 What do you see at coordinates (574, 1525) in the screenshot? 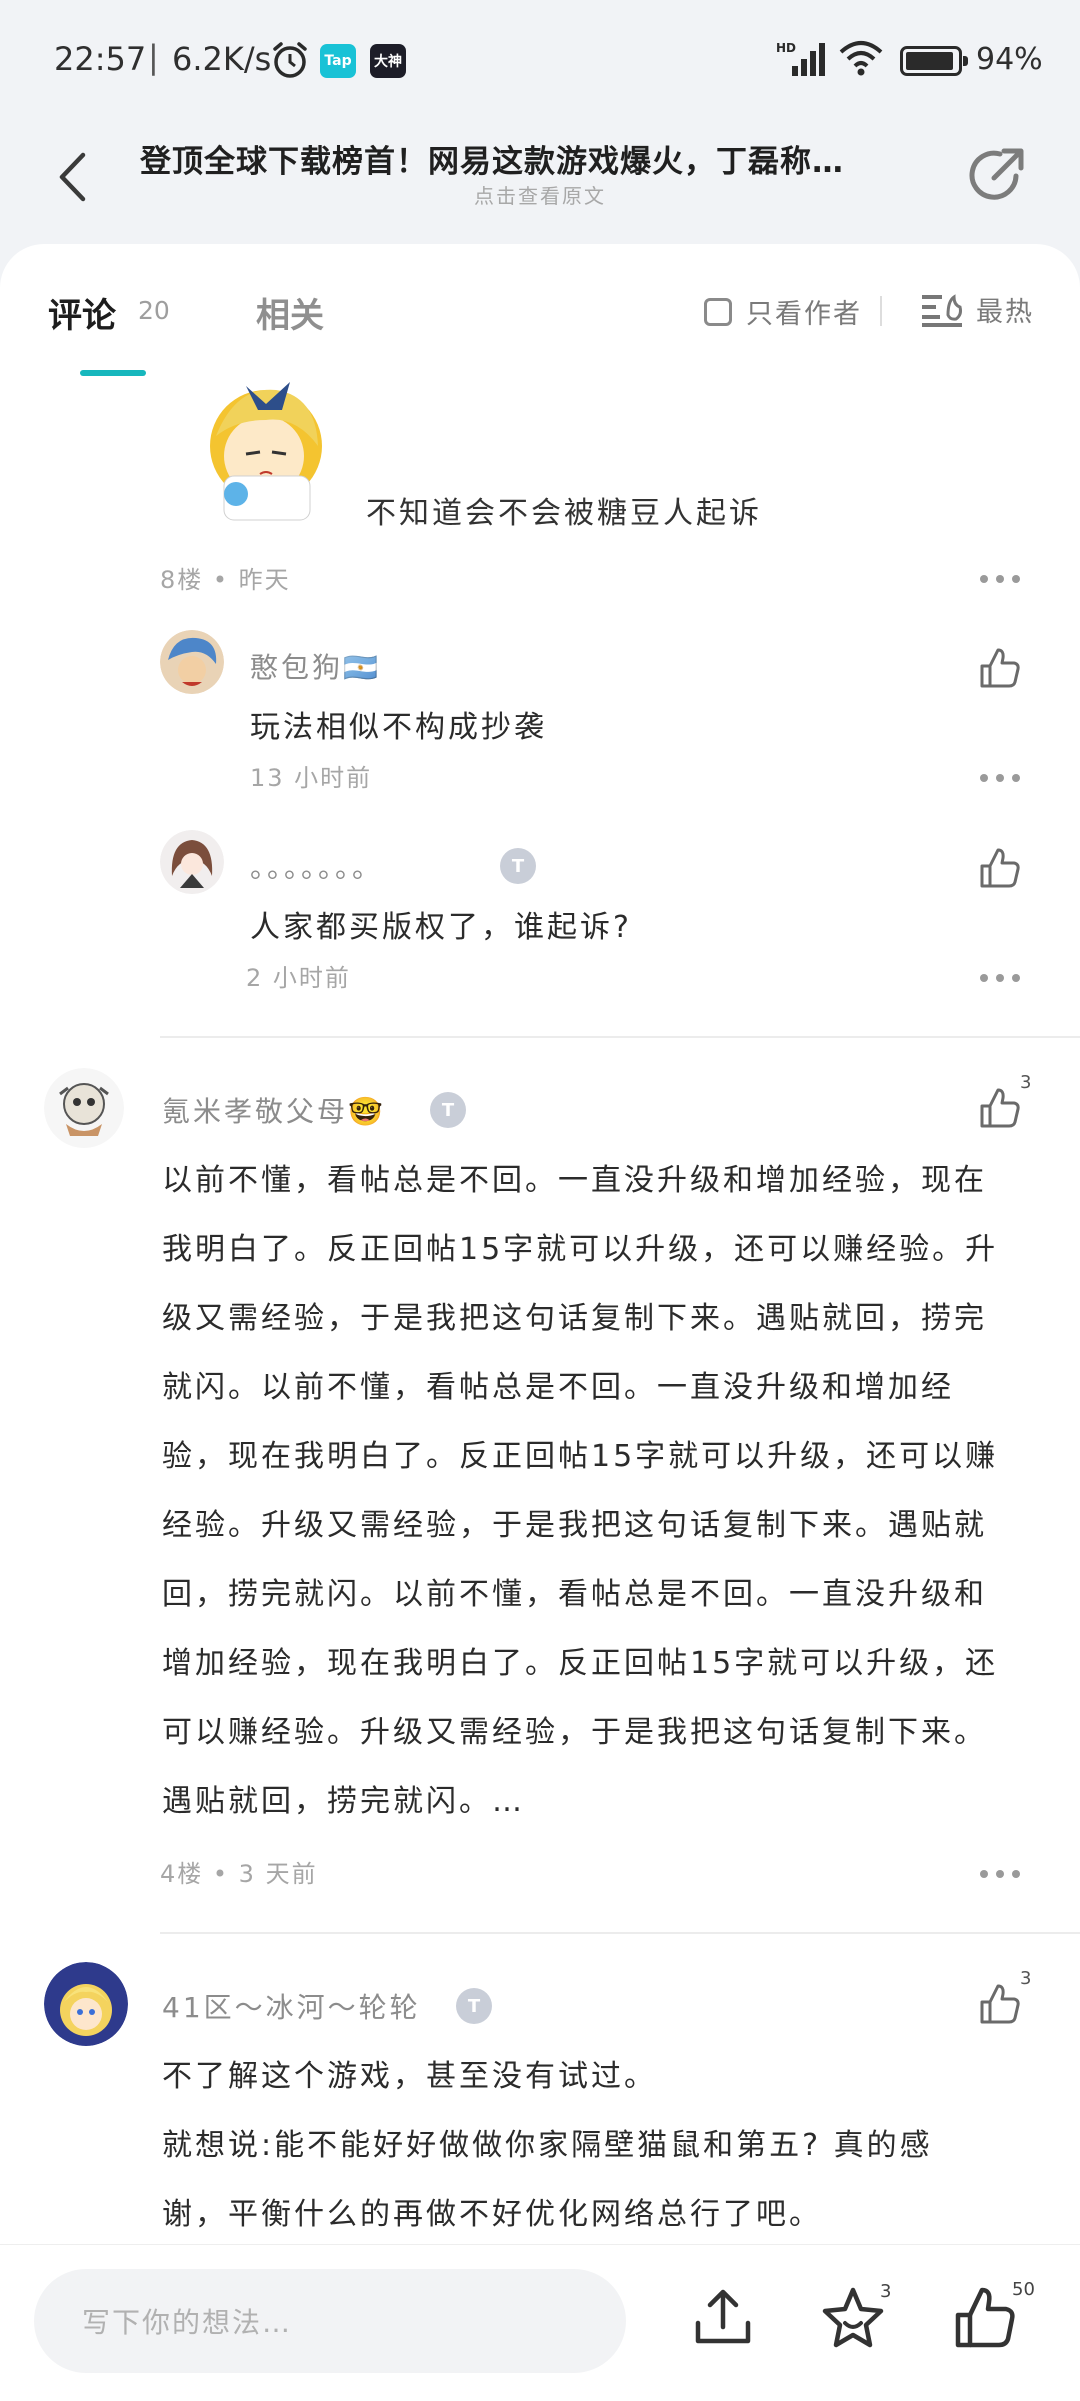
I see `comment-line: 经验。升级又需经验，于是我把这句话复制下来。遇贴就` at bounding box center [574, 1525].